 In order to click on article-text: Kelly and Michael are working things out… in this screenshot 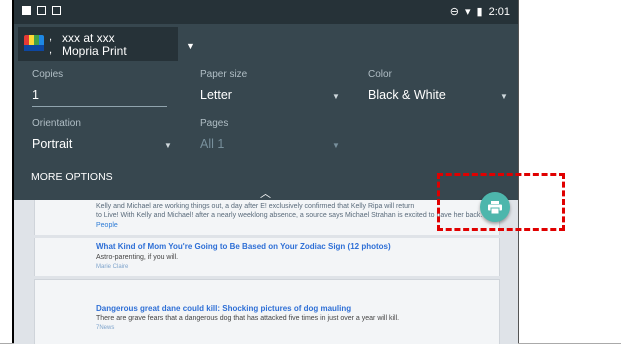, I will do `click(255, 206)`.